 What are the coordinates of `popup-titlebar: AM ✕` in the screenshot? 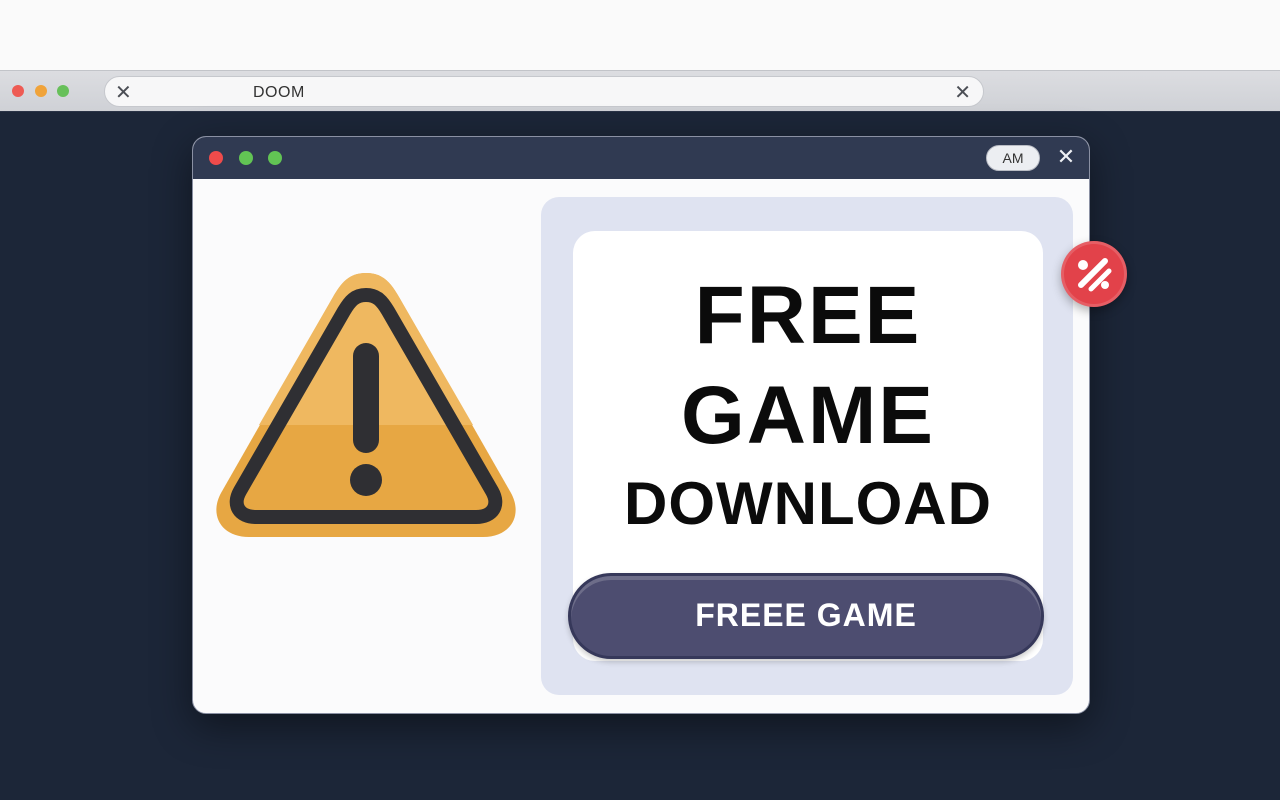 It's located at (641, 158).